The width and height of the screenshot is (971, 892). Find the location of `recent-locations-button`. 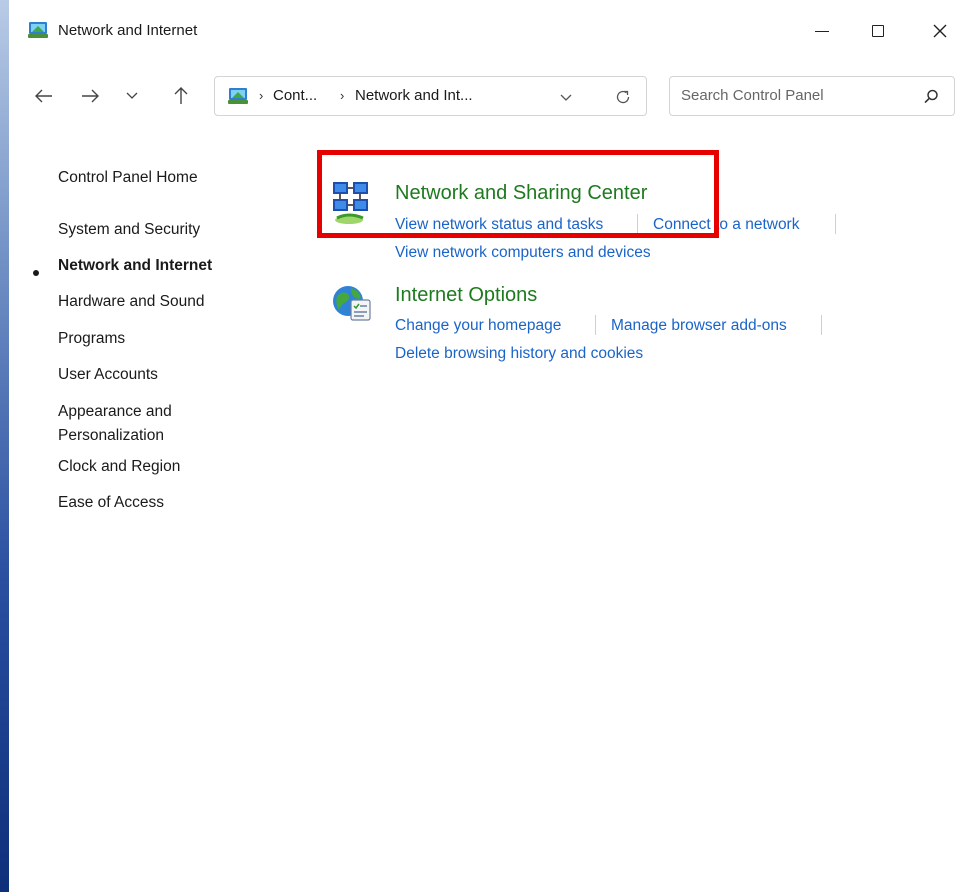

recent-locations-button is located at coordinates (132, 96).